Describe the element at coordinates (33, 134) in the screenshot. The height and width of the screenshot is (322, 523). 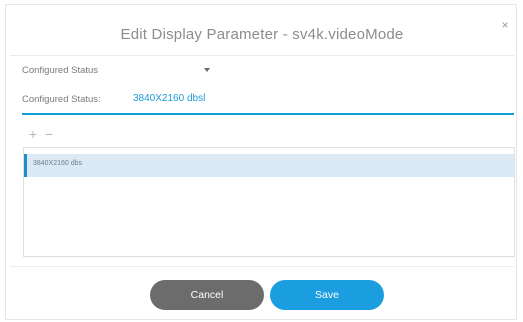
I see `plus-icon: +` at that location.